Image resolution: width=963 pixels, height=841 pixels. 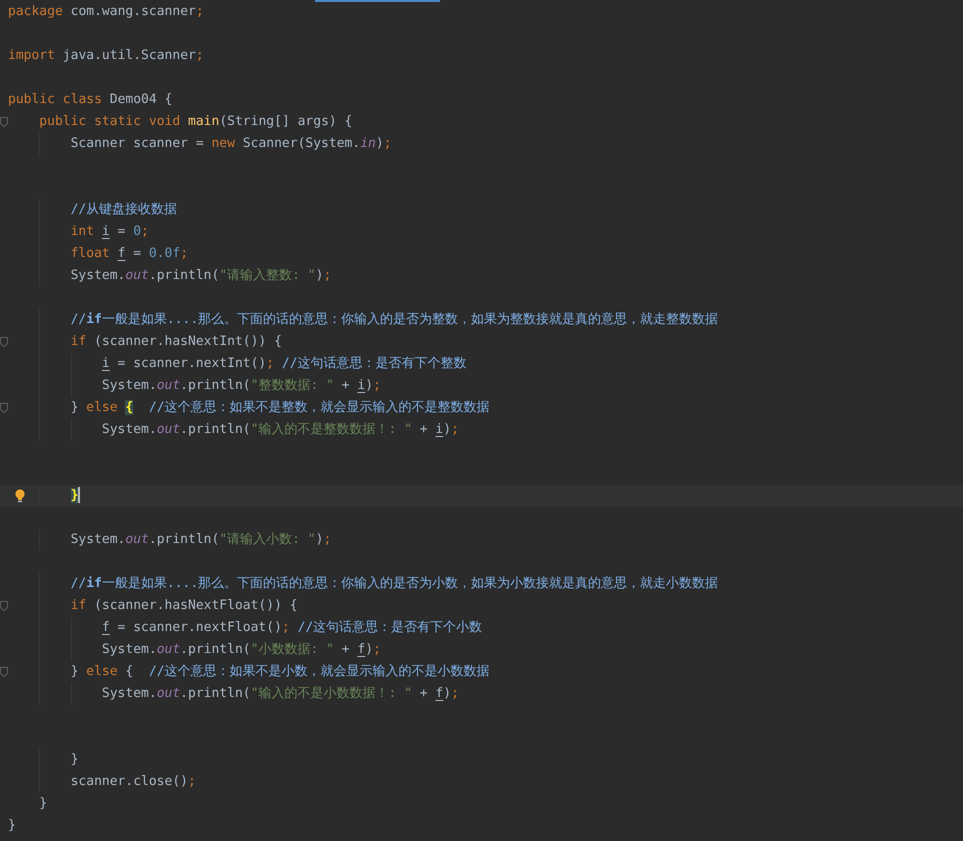 I want to click on code-line: i = scanner.nextInt(); //这句话意思：是否有下个整数, so click(x=284, y=364).